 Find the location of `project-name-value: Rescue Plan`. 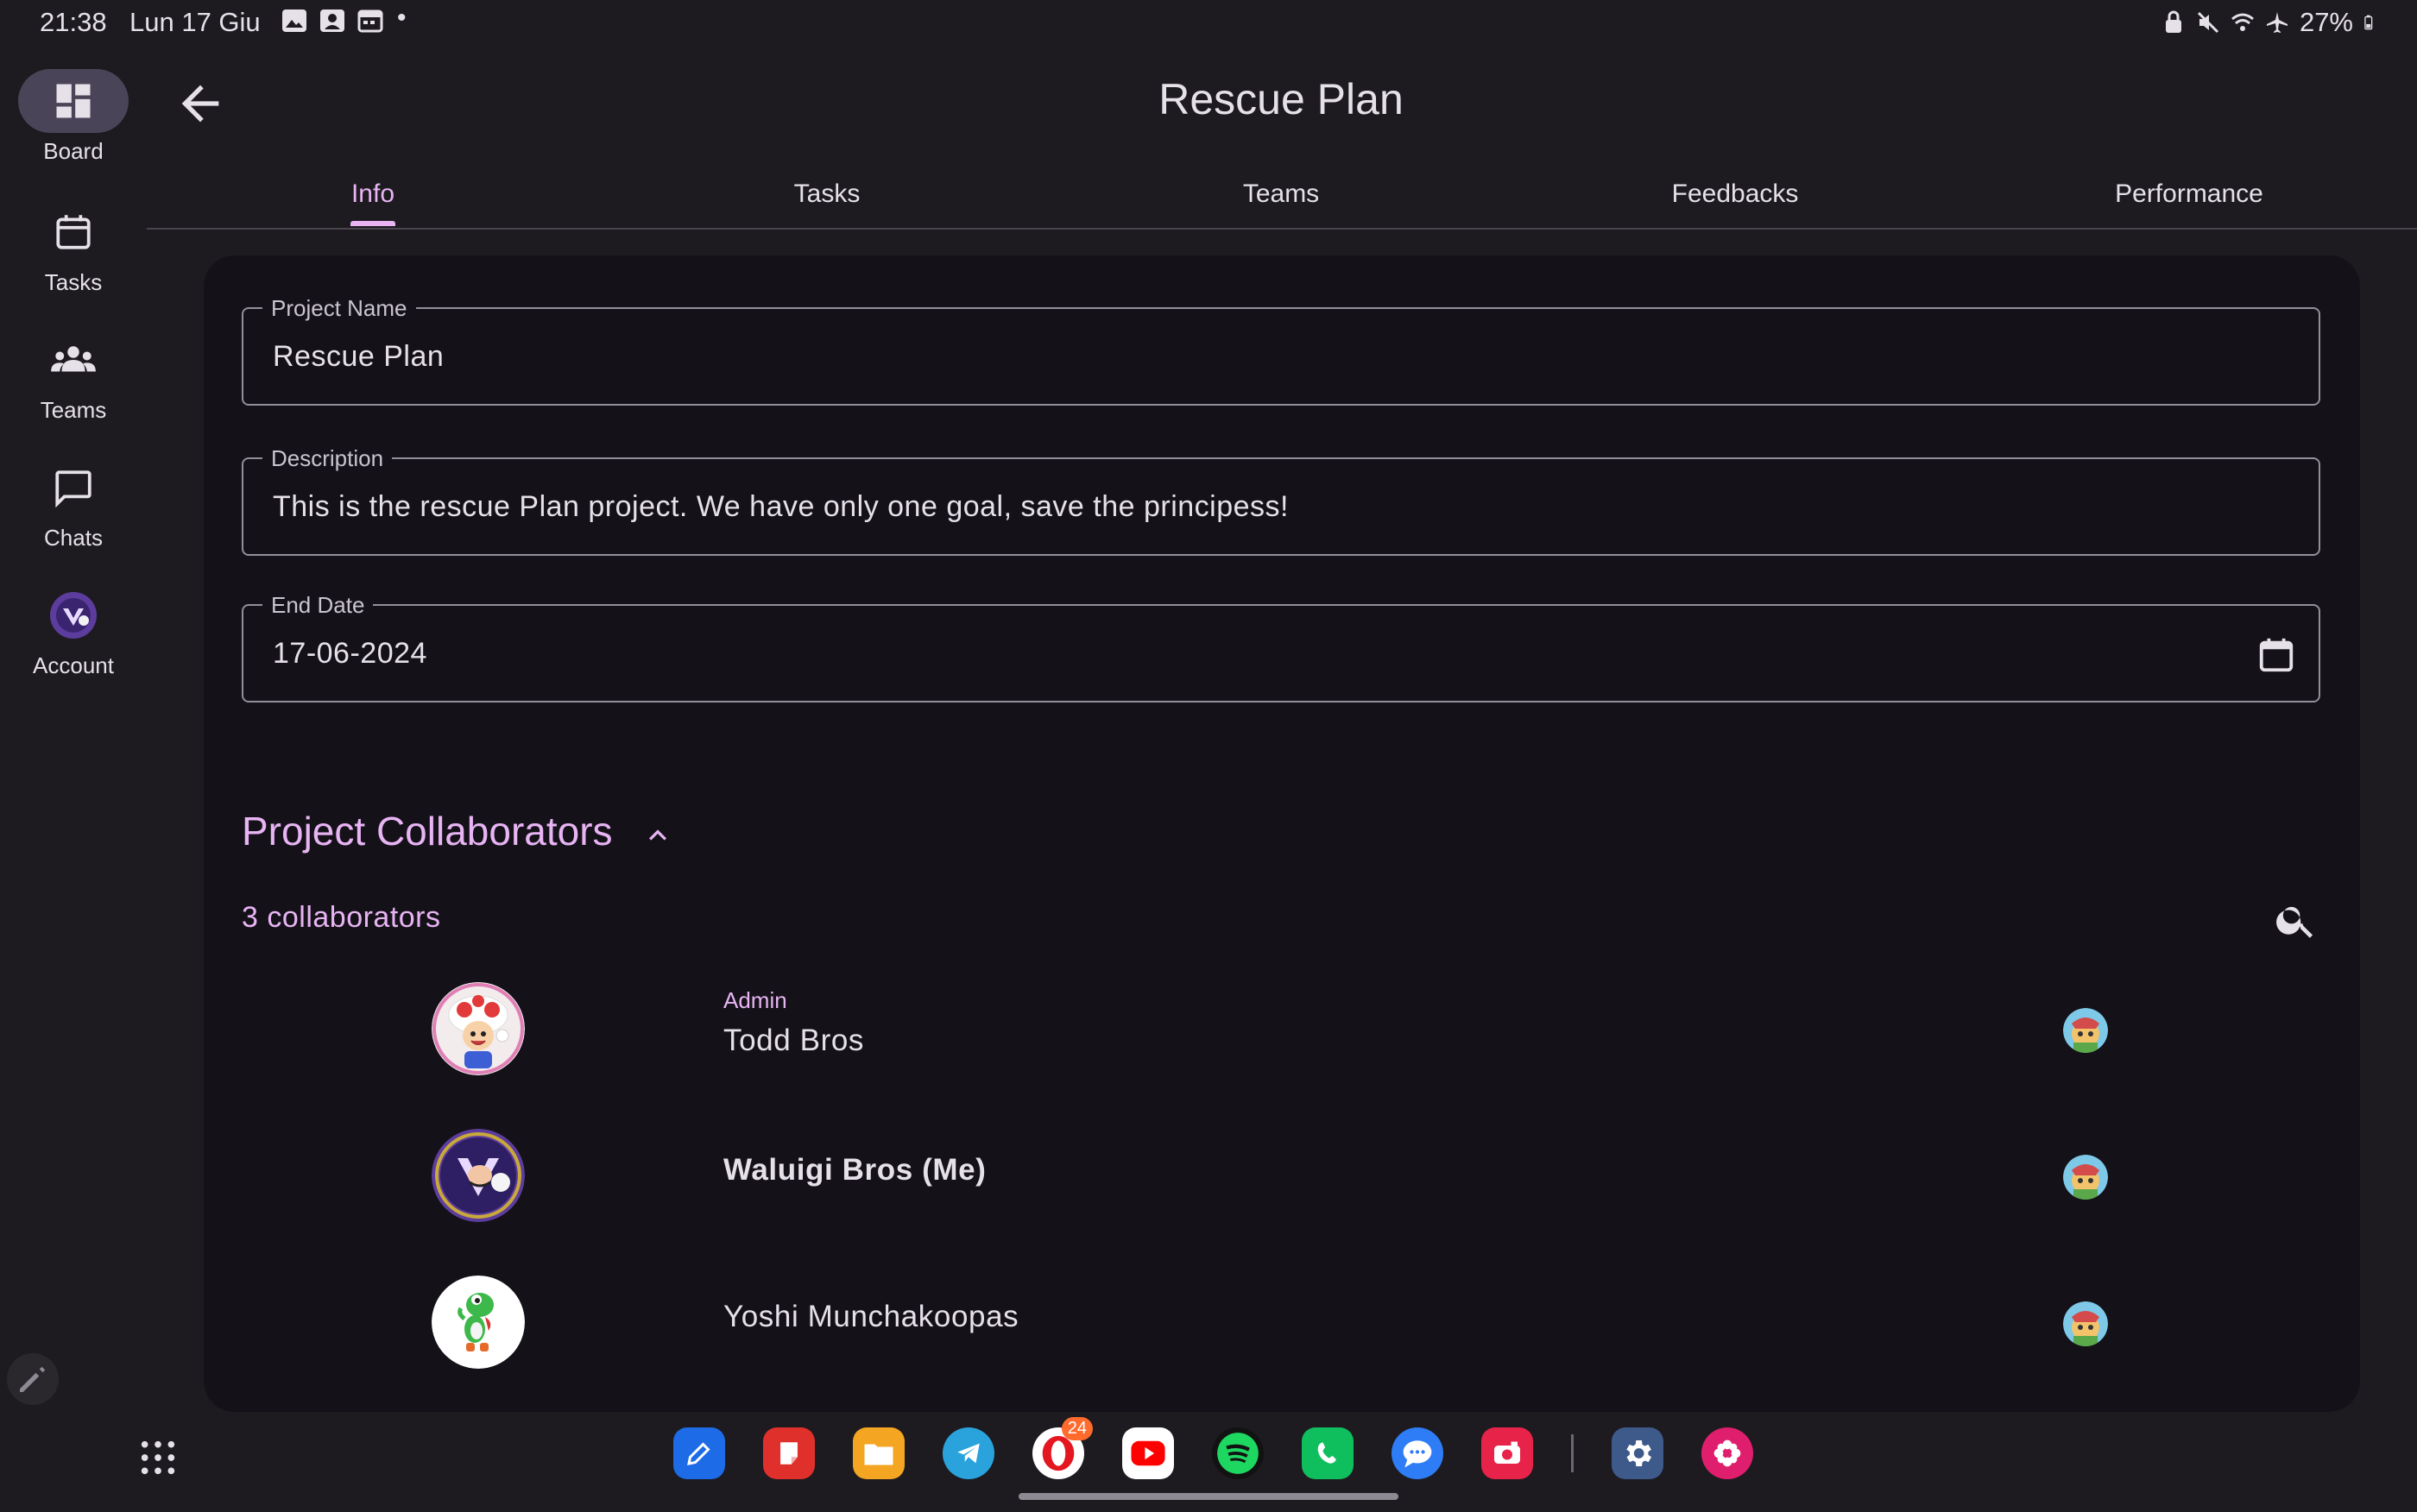

project-name-value: Rescue Plan is located at coordinates (359, 357).